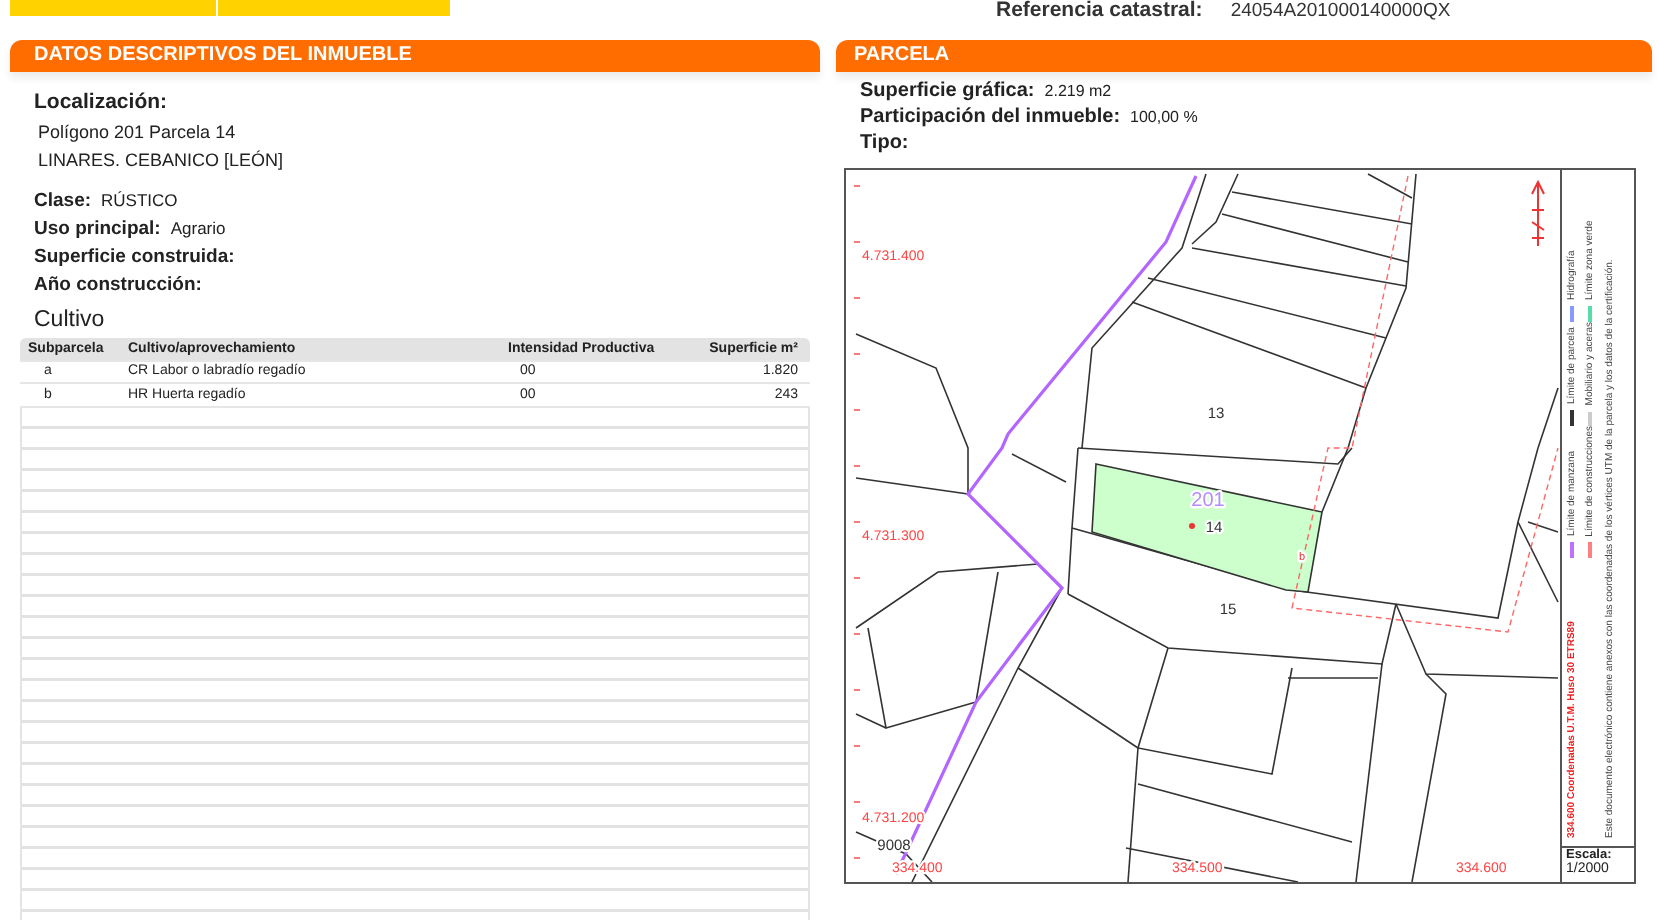 This screenshot has width=1660, height=920. What do you see at coordinates (1078, 91) in the screenshot?
I see `field-value: 2.219 m2` at bounding box center [1078, 91].